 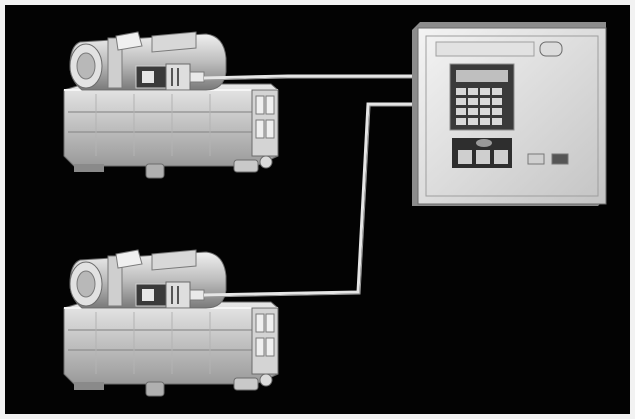 I want to click on control-panel, so click(x=509, y=114).